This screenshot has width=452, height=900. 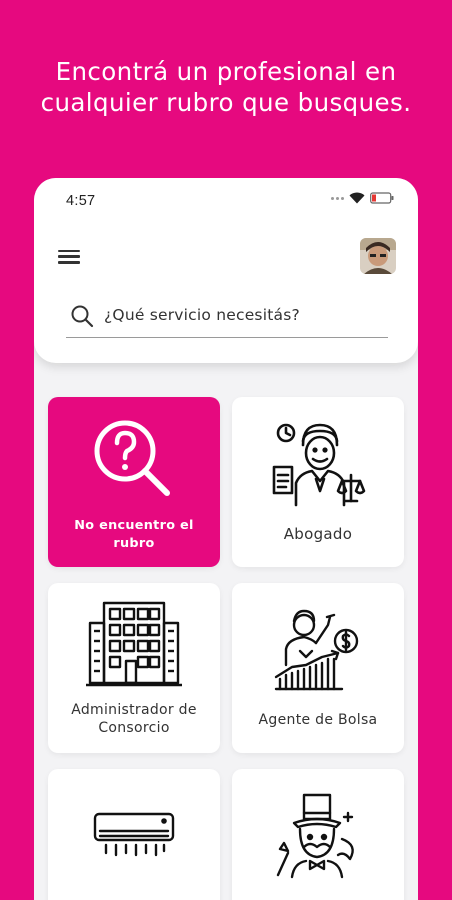 I want to click on promo-headline-line1: Encontrá un profesional en, so click(x=226, y=71).